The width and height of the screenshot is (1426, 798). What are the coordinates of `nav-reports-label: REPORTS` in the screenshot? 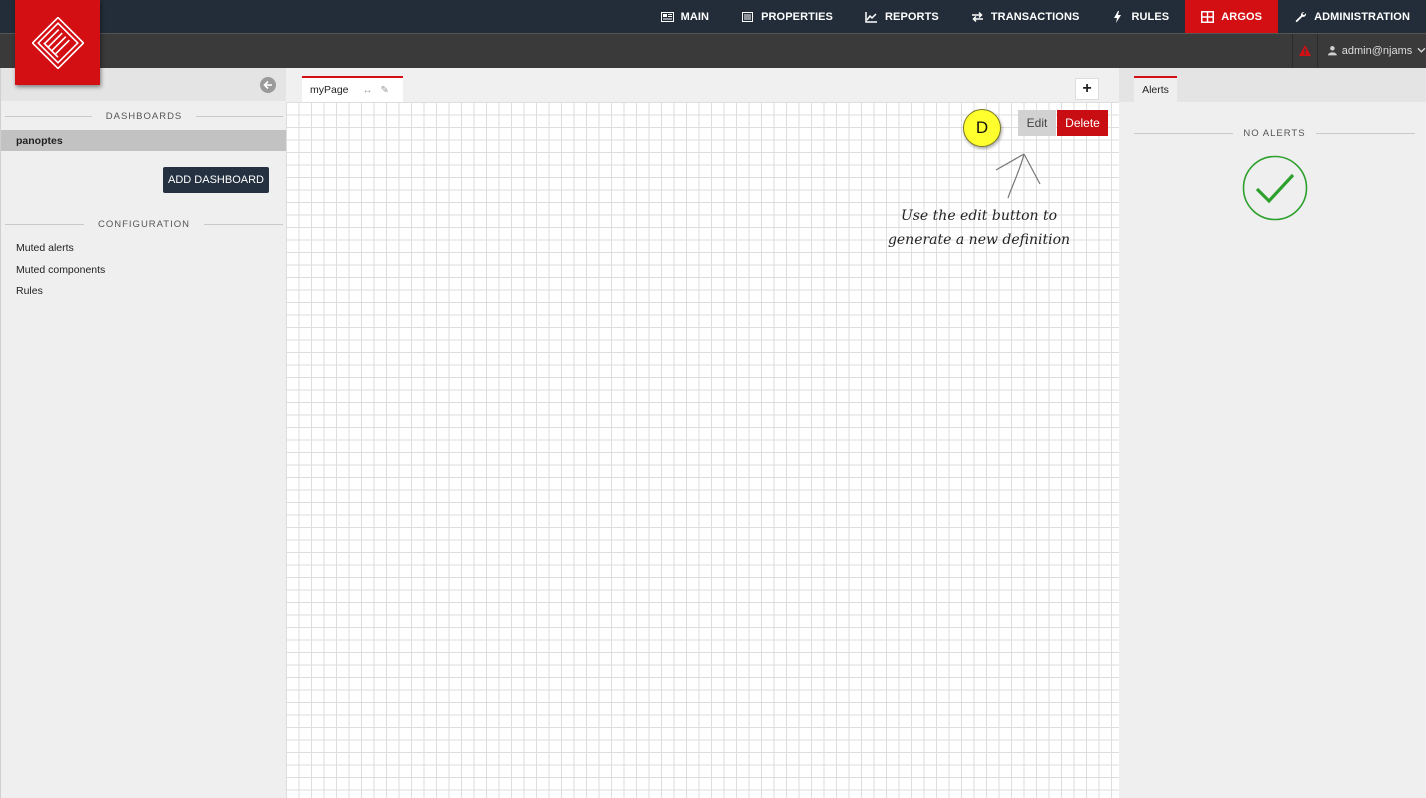 It's located at (911, 16).